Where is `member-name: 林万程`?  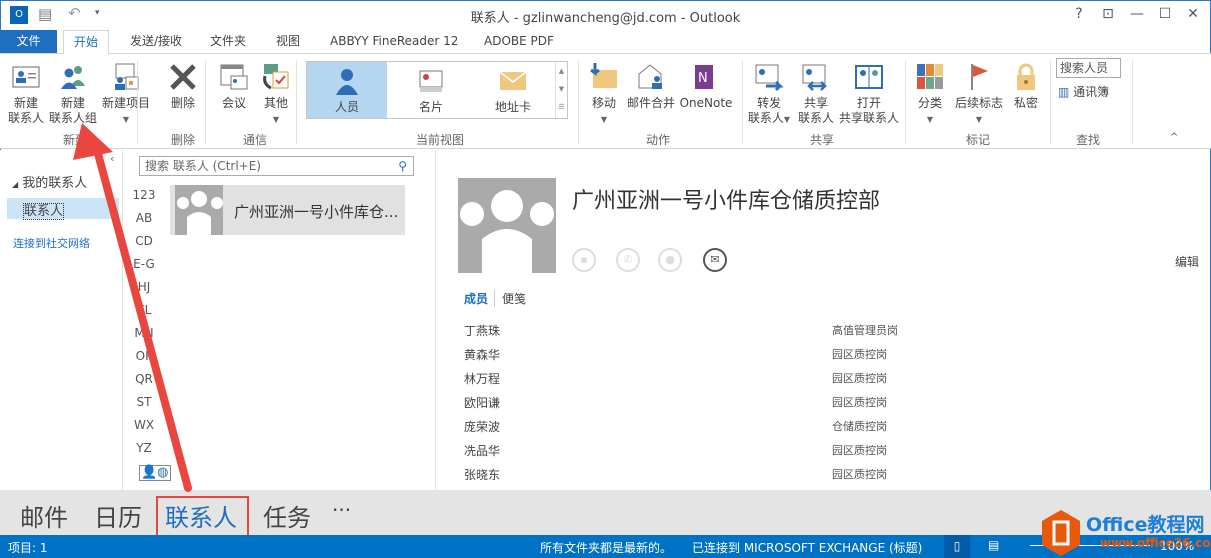 member-name: 林万程 is located at coordinates (482, 378).